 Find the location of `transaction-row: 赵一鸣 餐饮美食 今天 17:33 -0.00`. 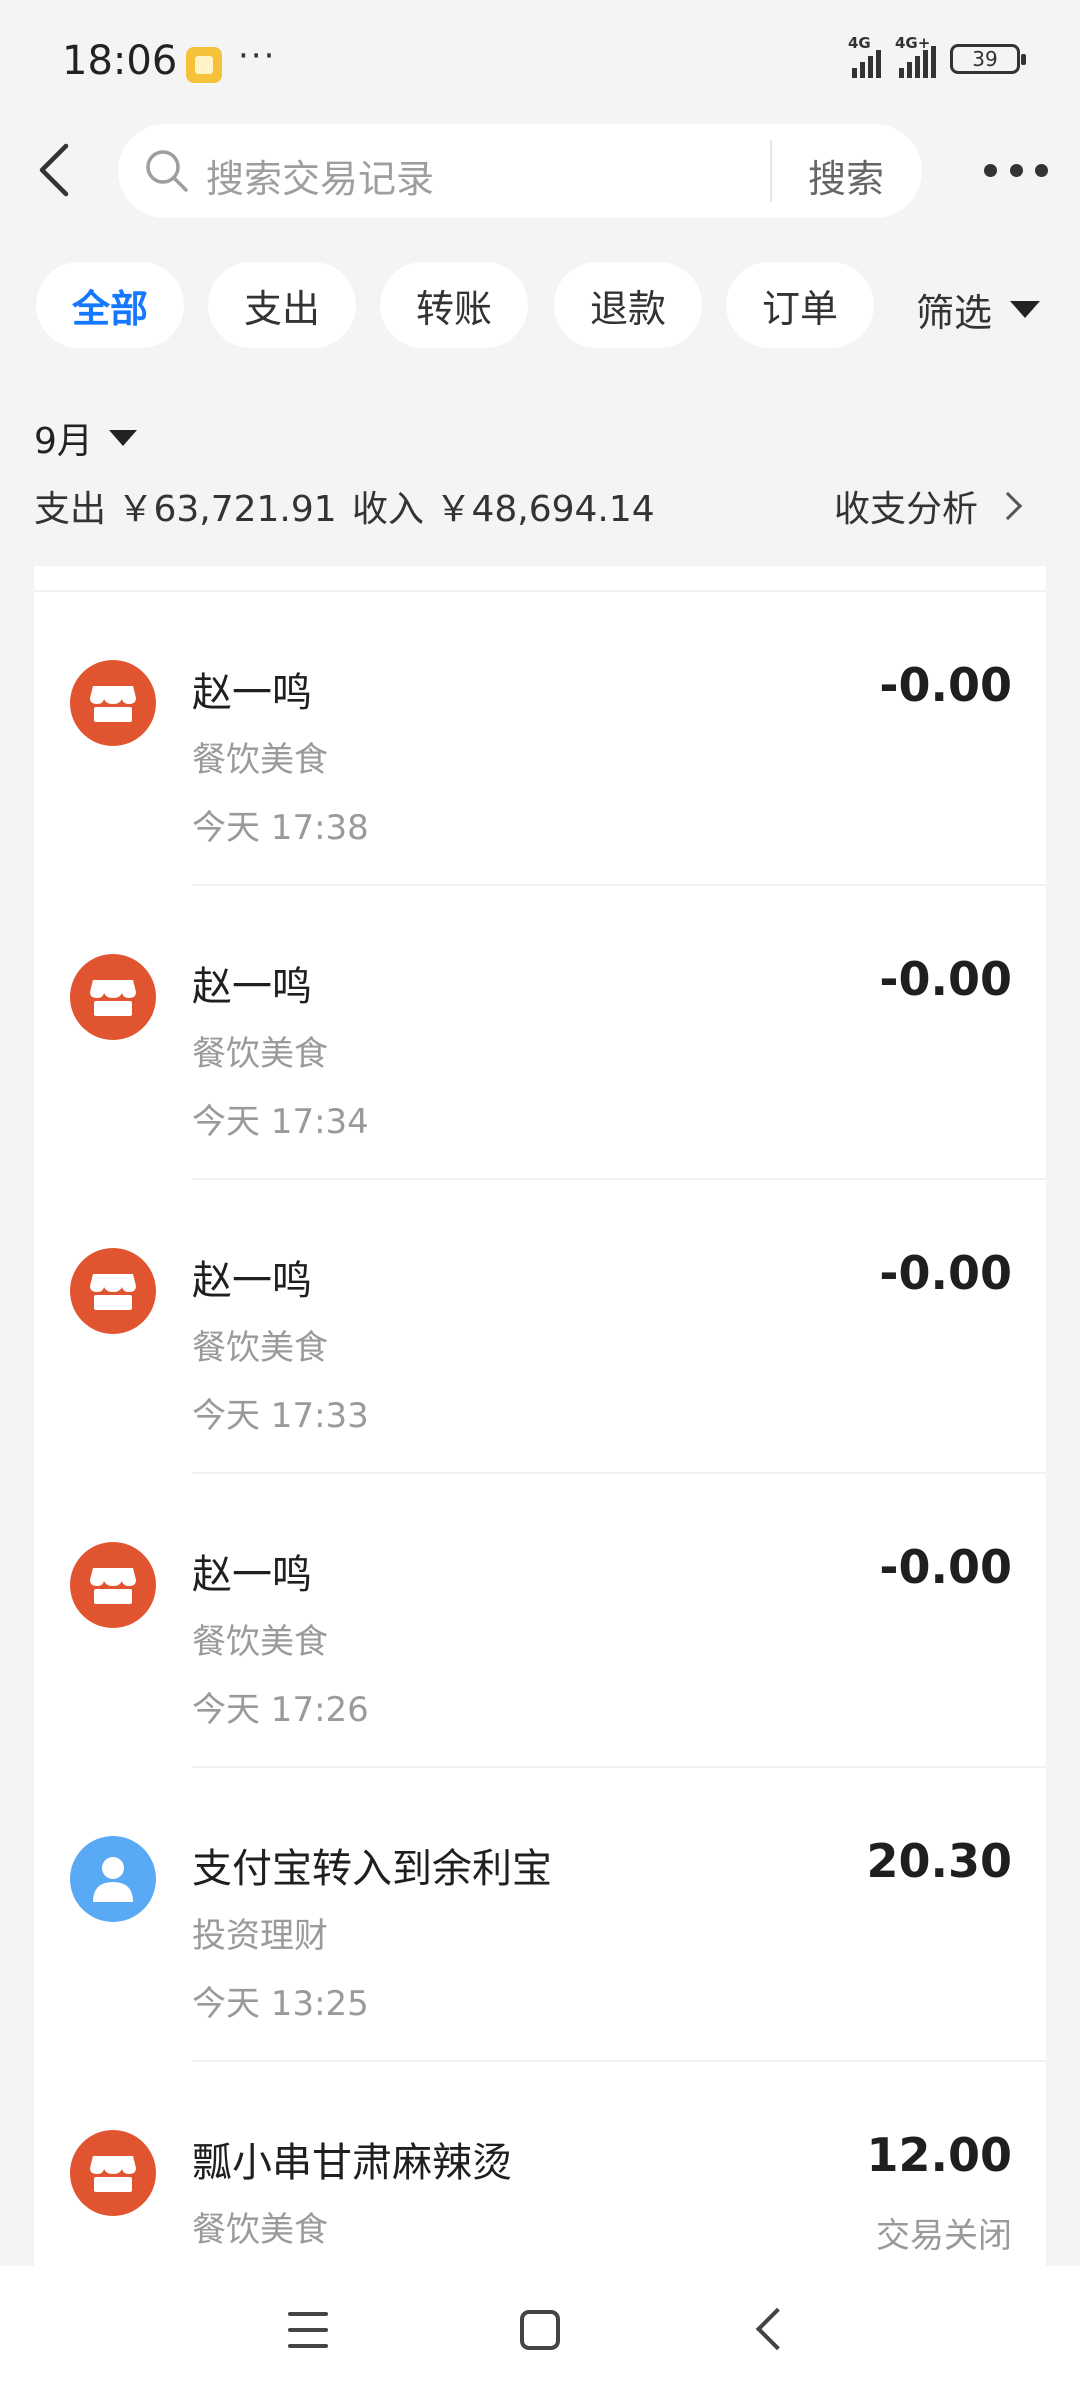

transaction-row: 赵一鸣 餐饮美食 今天 17:33 -0.00 is located at coordinates (540, 1327).